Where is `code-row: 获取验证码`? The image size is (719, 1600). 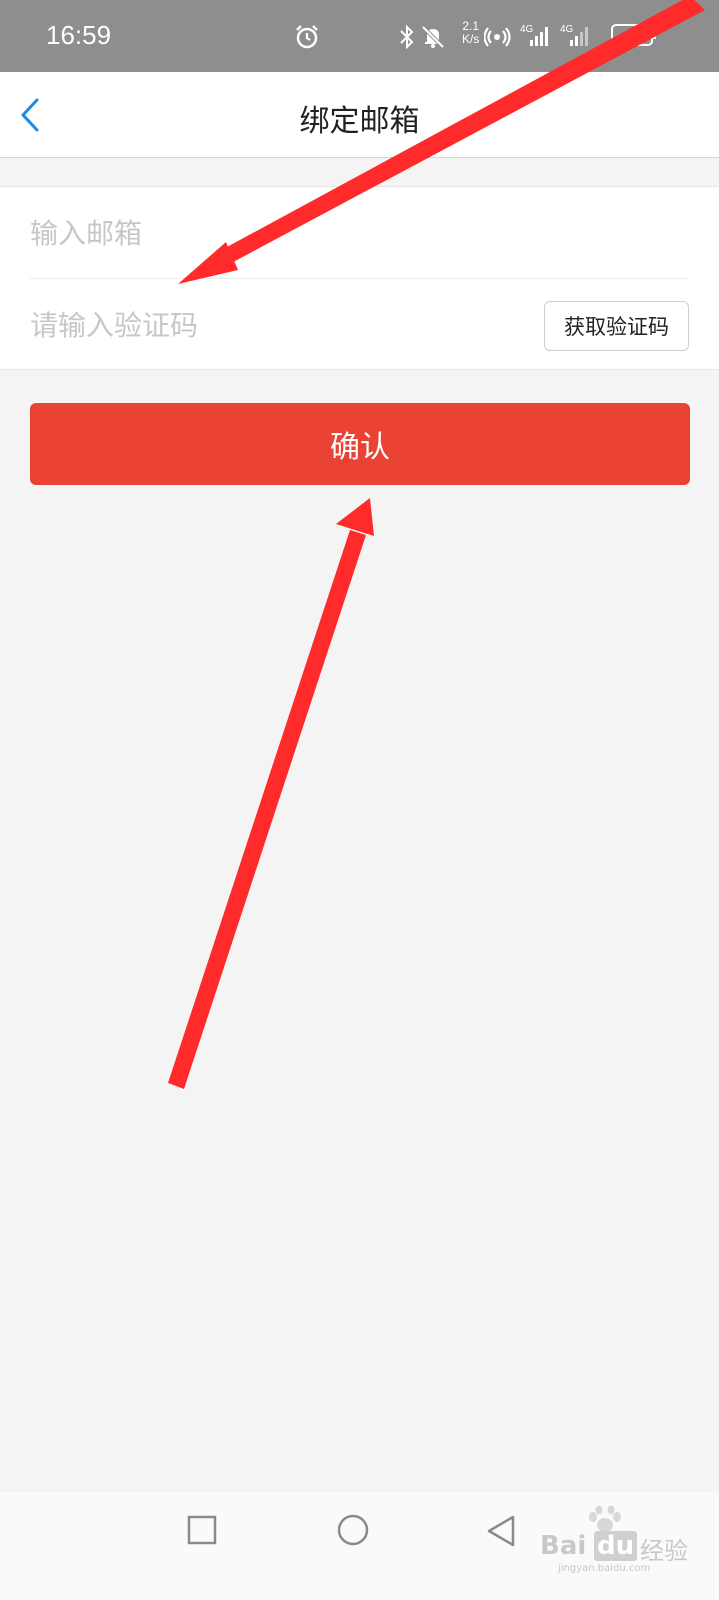
code-row: 获取验证码 is located at coordinates (359, 325).